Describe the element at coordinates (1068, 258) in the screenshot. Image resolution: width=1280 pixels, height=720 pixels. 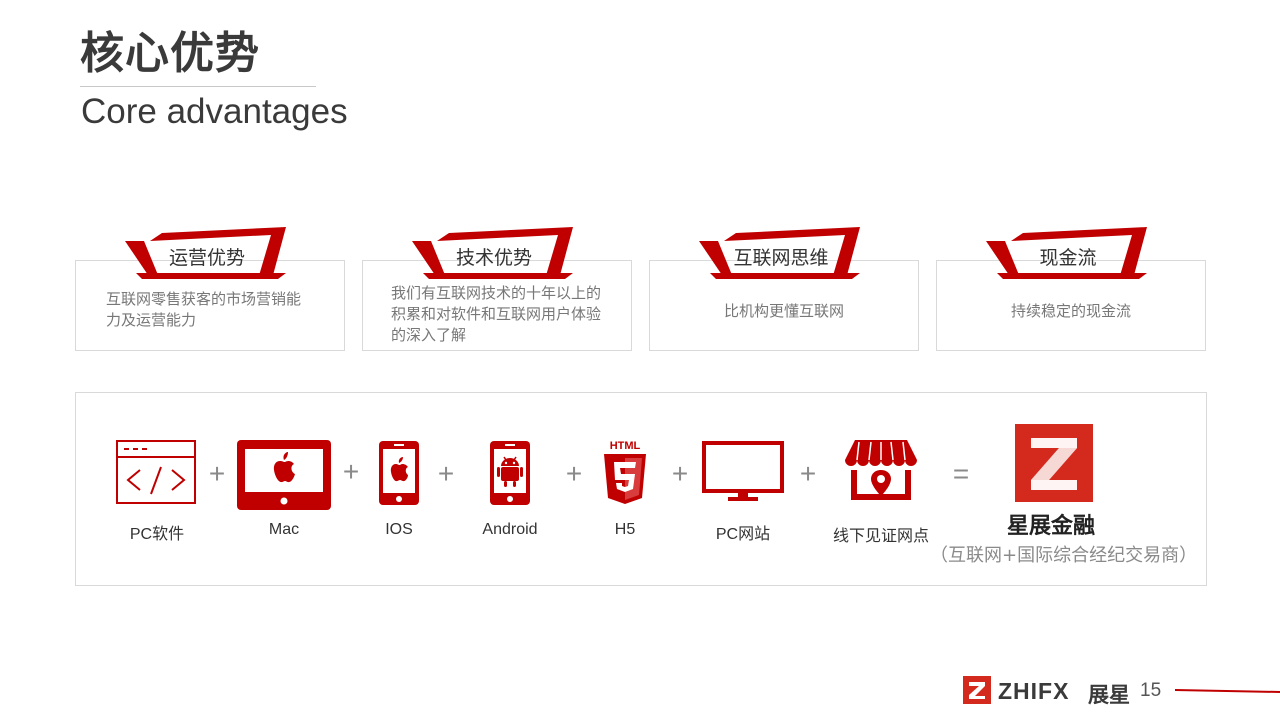
I see `card-title: 现金流` at that location.